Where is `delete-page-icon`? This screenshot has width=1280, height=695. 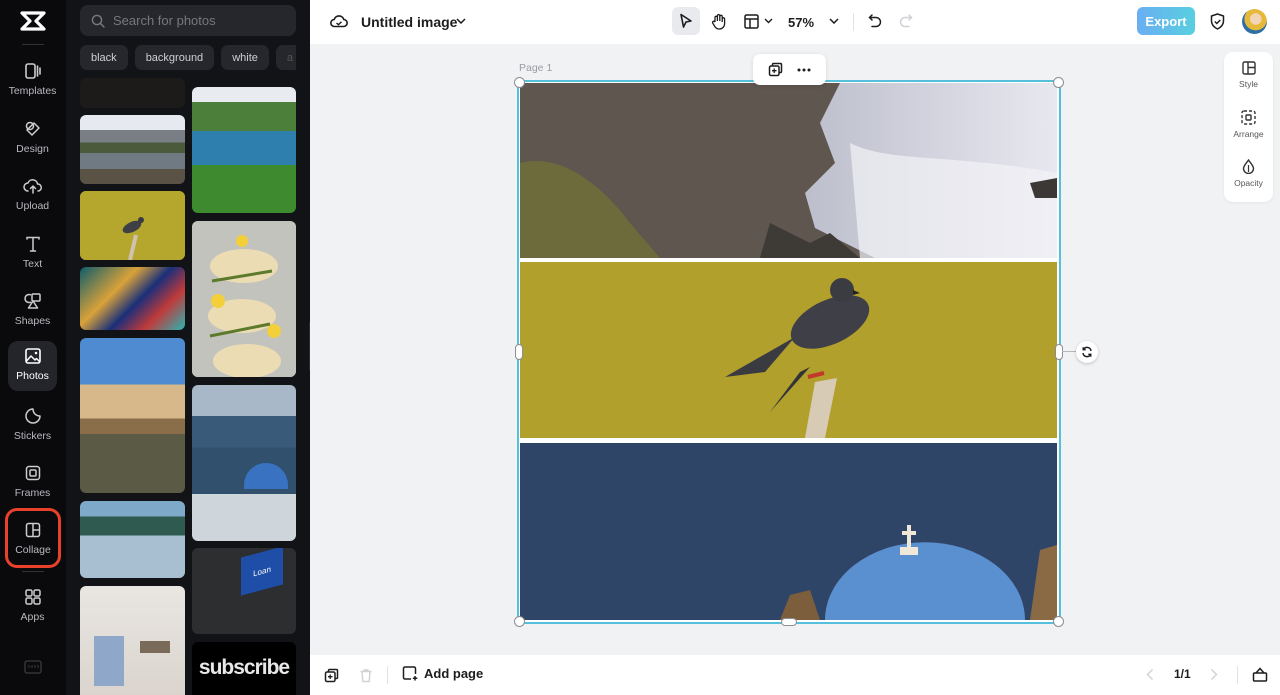
delete-page-icon is located at coordinates (366, 675).